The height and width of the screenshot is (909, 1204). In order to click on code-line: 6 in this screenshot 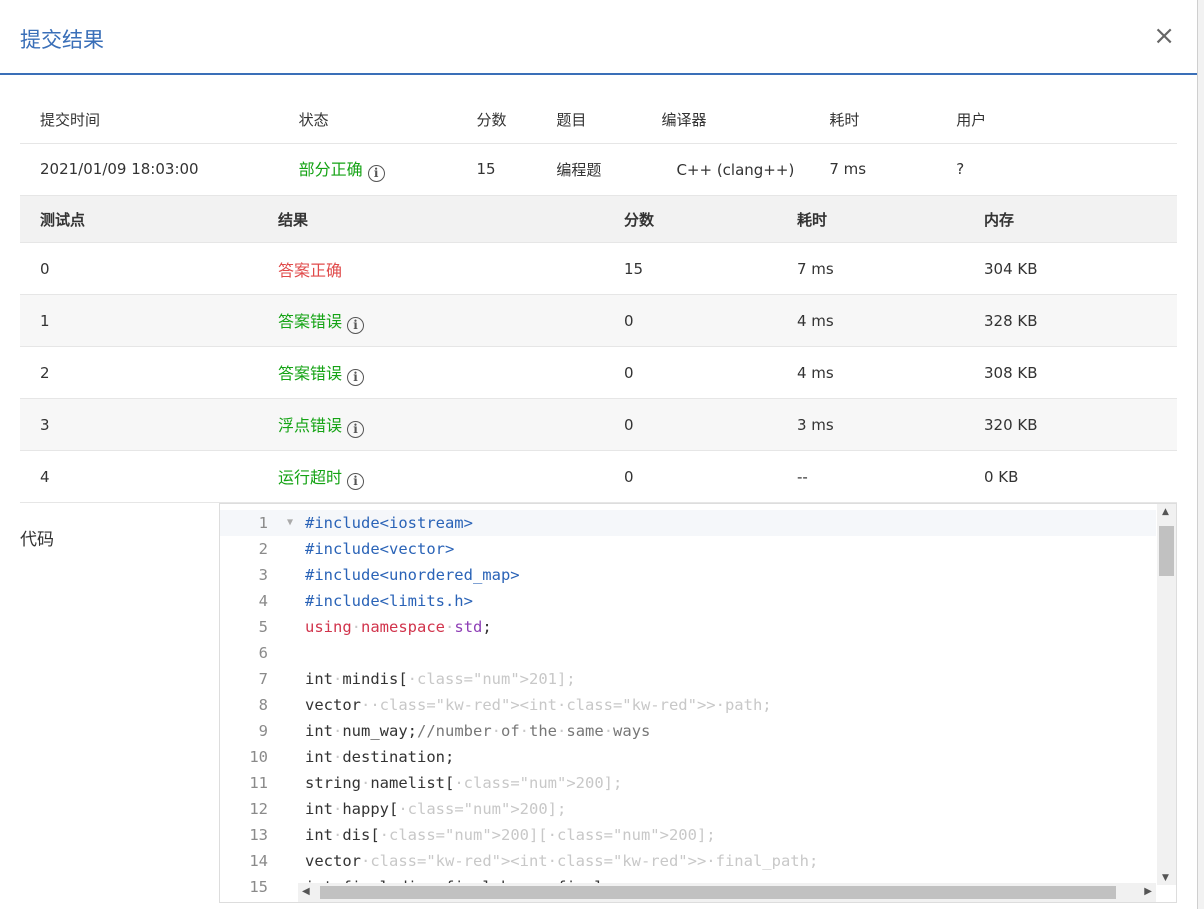, I will do `click(688, 653)`.